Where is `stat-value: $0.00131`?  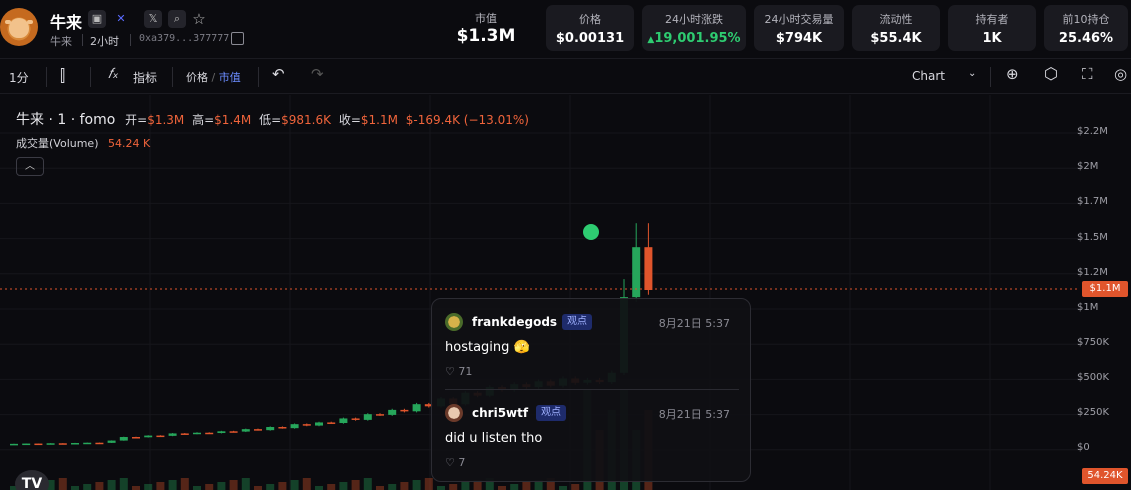
stat-value: $0.00131 is located at coordinates (590, 38).